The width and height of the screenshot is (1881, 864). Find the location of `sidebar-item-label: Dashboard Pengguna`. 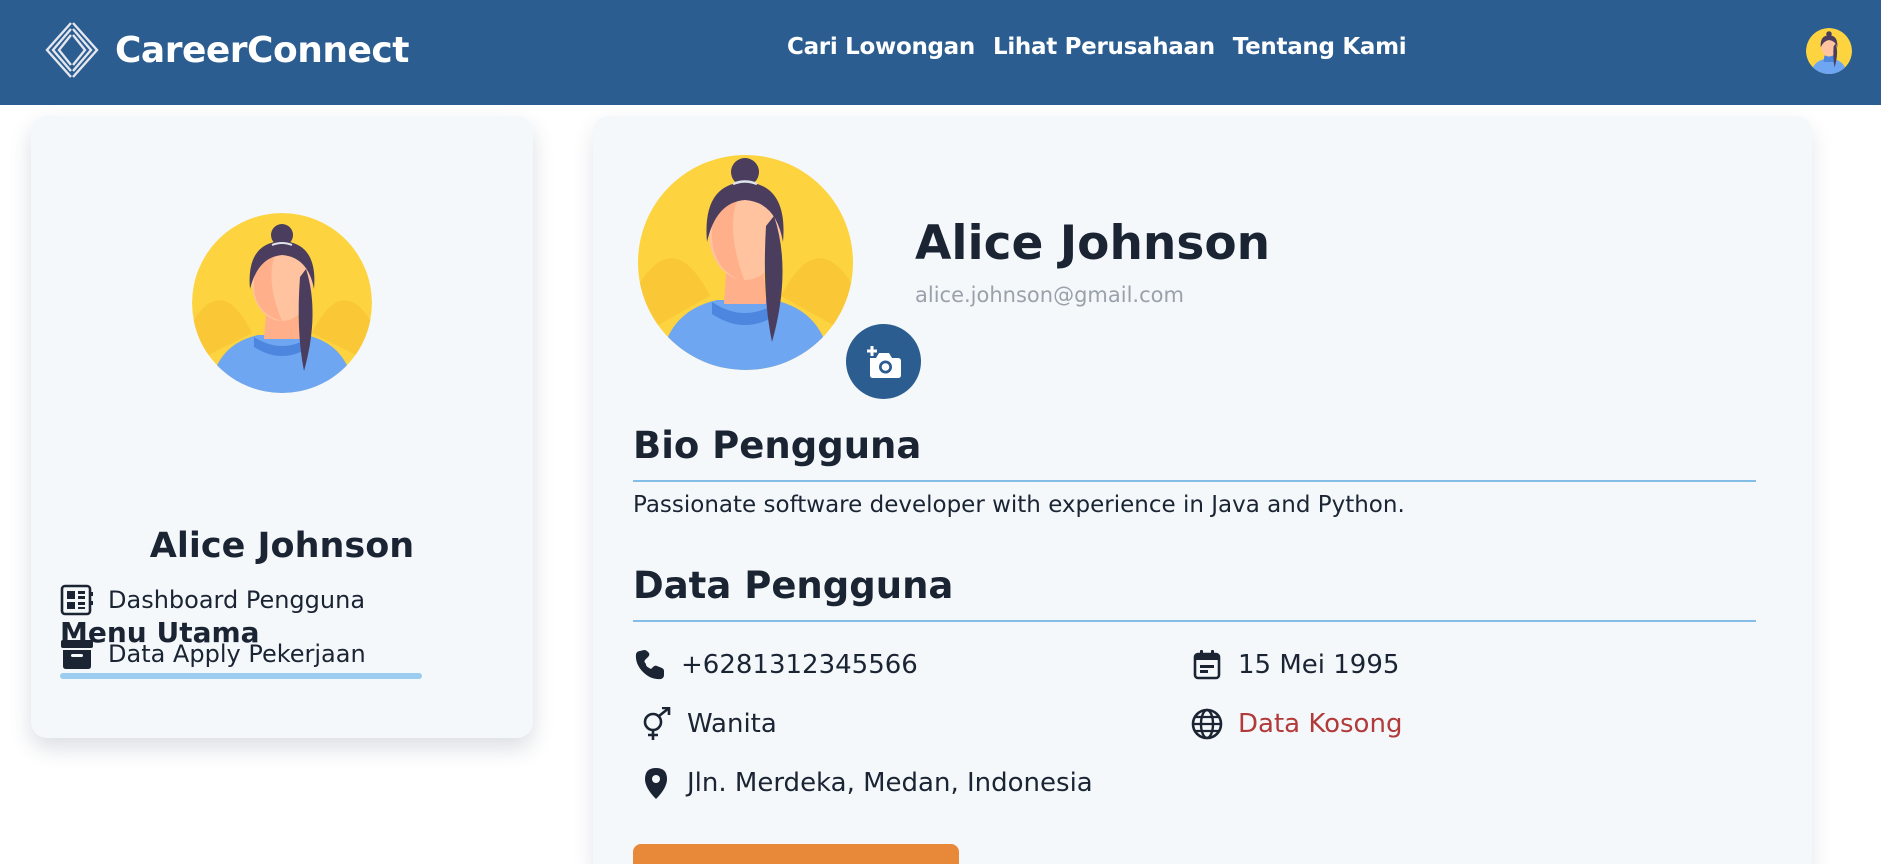

sidebar-item-label: Dashboard Pengguna is located at coordinates (237, 600).